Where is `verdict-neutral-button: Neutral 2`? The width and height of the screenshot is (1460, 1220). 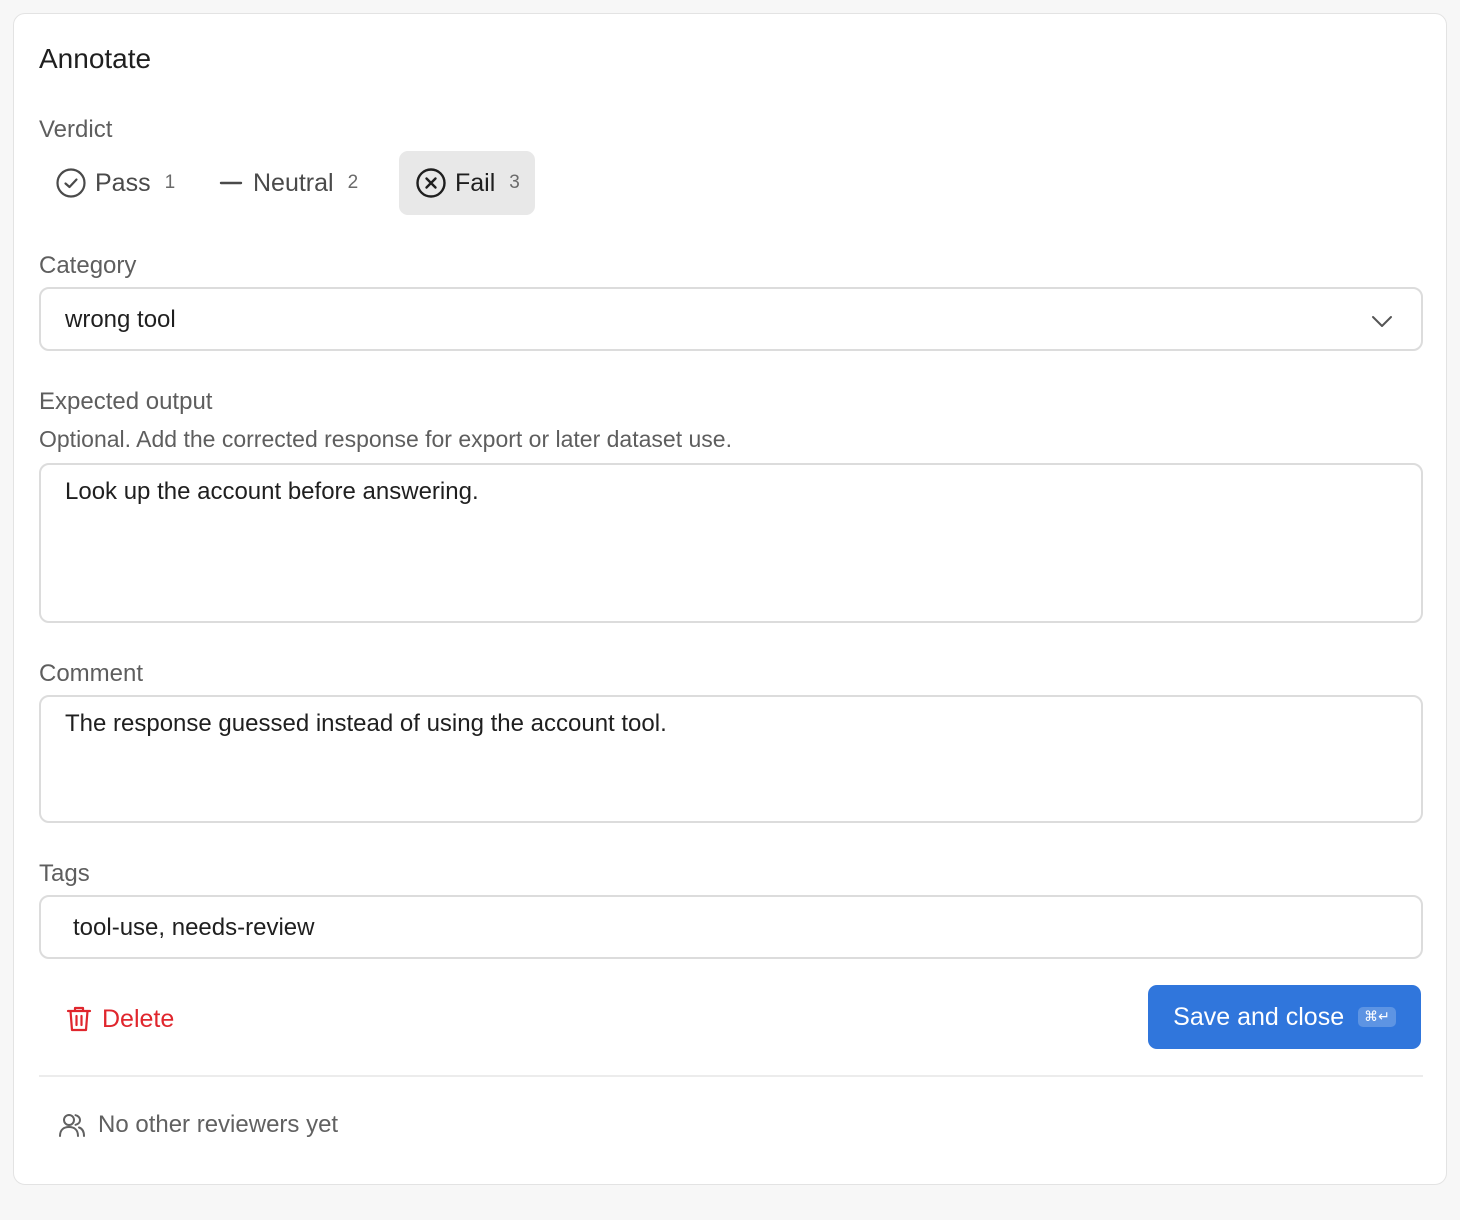 verdict-neutral-button: Neutral 2 is located at coordinates (295, 183).